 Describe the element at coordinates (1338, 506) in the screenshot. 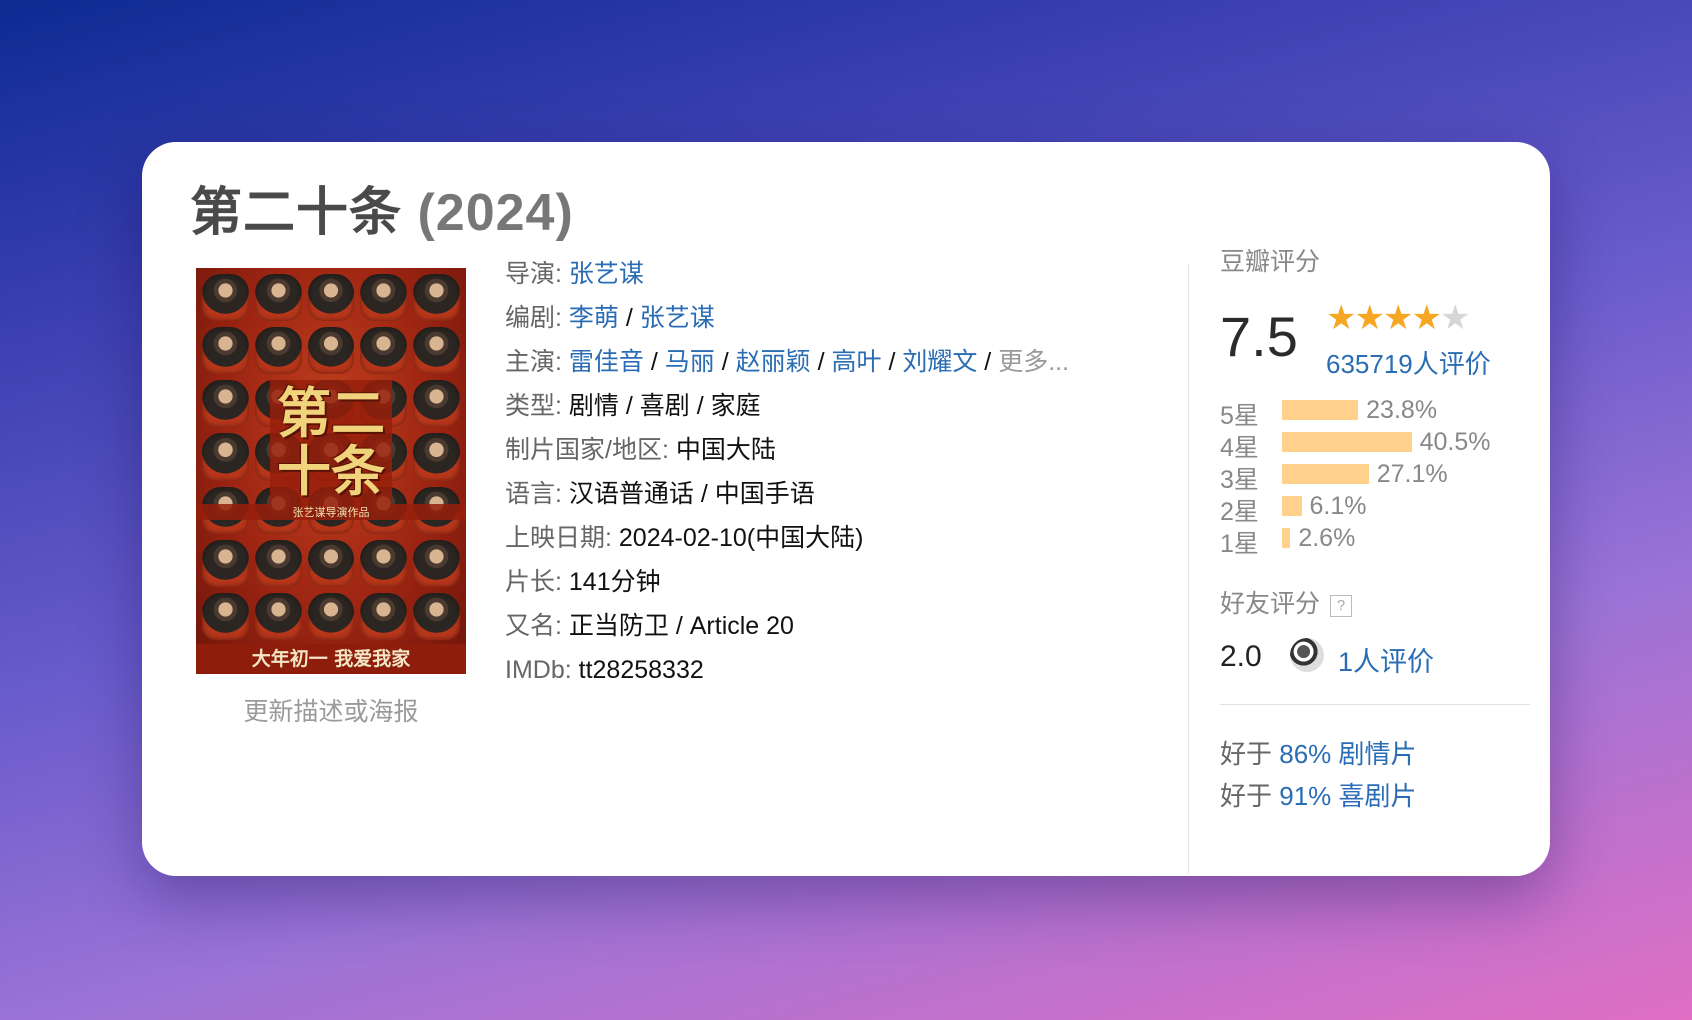

I see `dist-percent: 6.1%` at that location.